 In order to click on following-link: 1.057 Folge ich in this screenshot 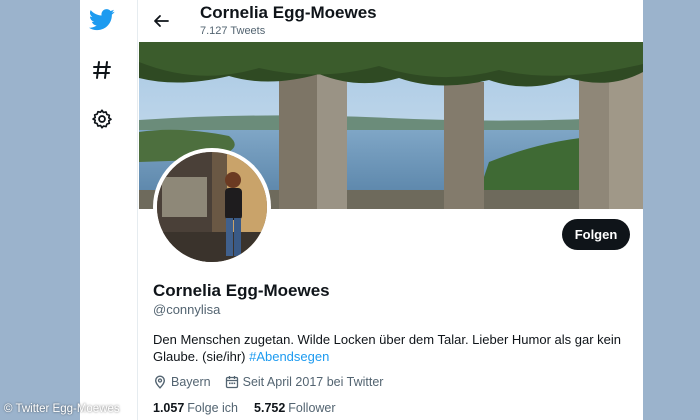, I will do `click(195, 408)`.